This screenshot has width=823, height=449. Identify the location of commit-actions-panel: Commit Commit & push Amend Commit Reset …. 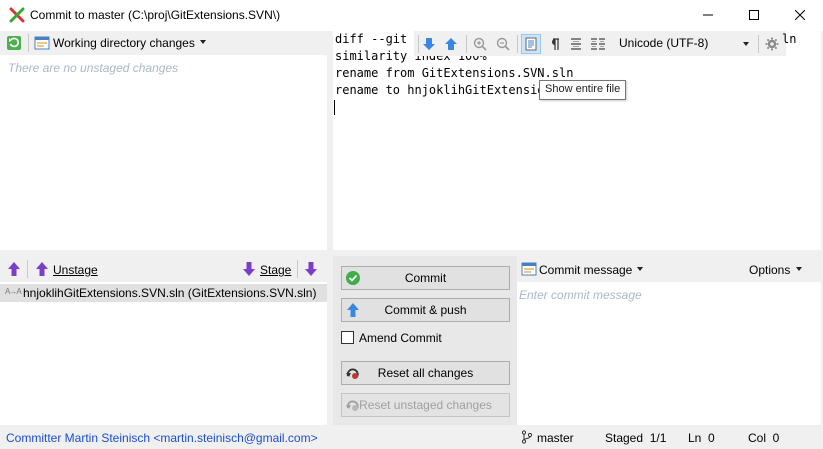
(425, 340).